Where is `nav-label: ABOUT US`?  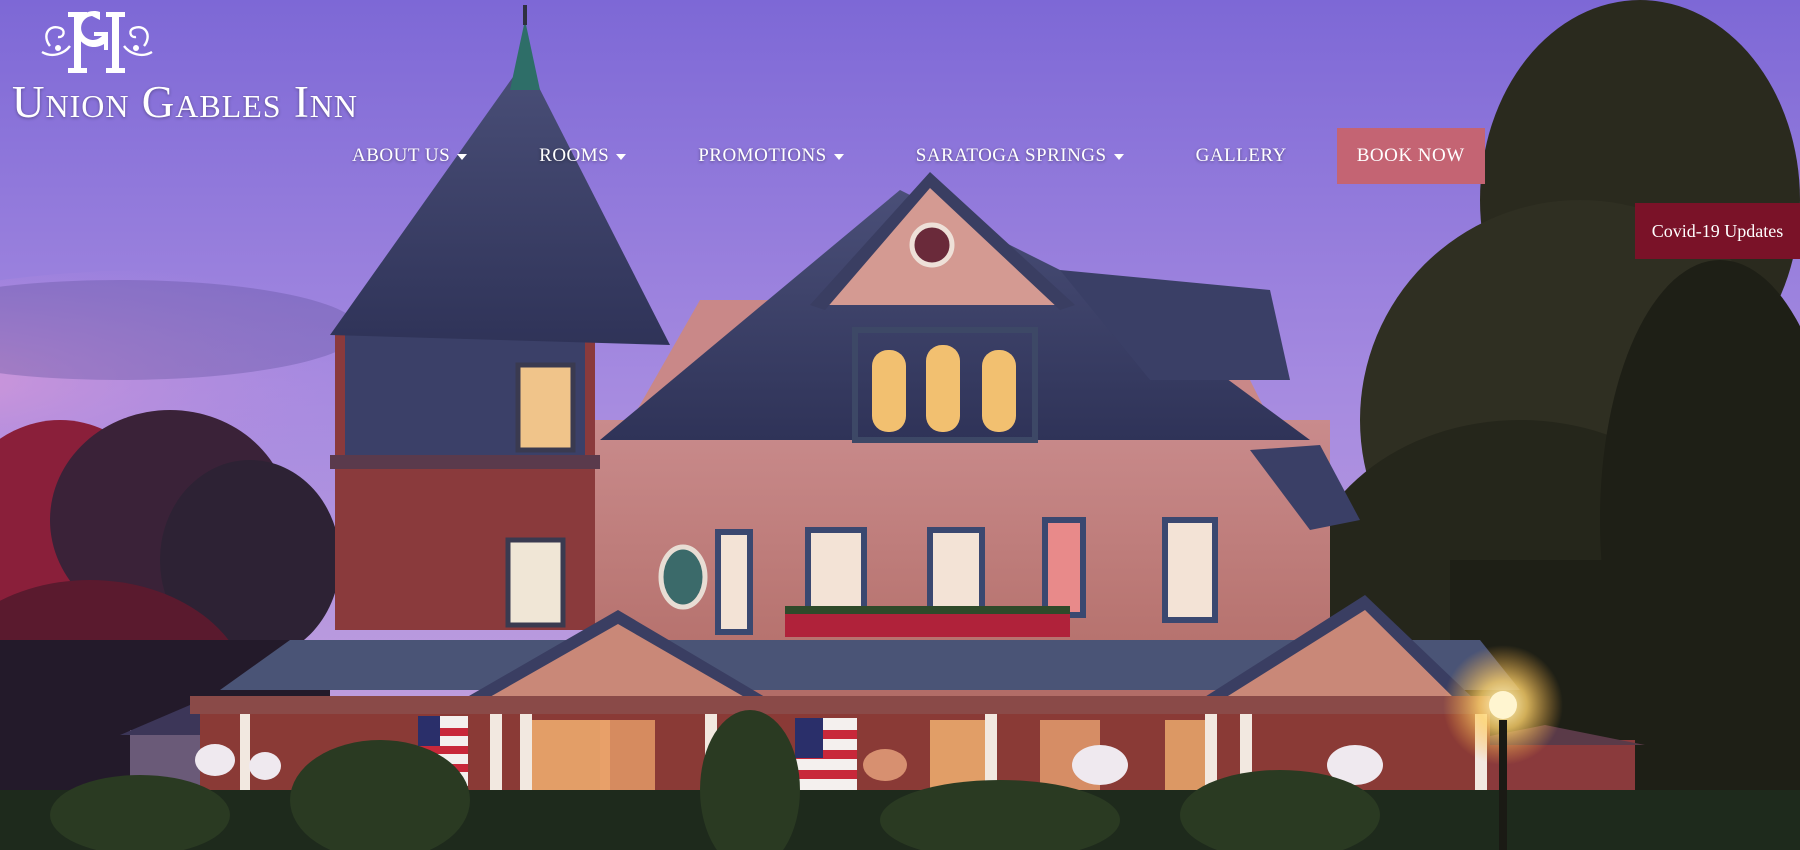 nav-label: ABOUT US is located at coordinates (401, 155).